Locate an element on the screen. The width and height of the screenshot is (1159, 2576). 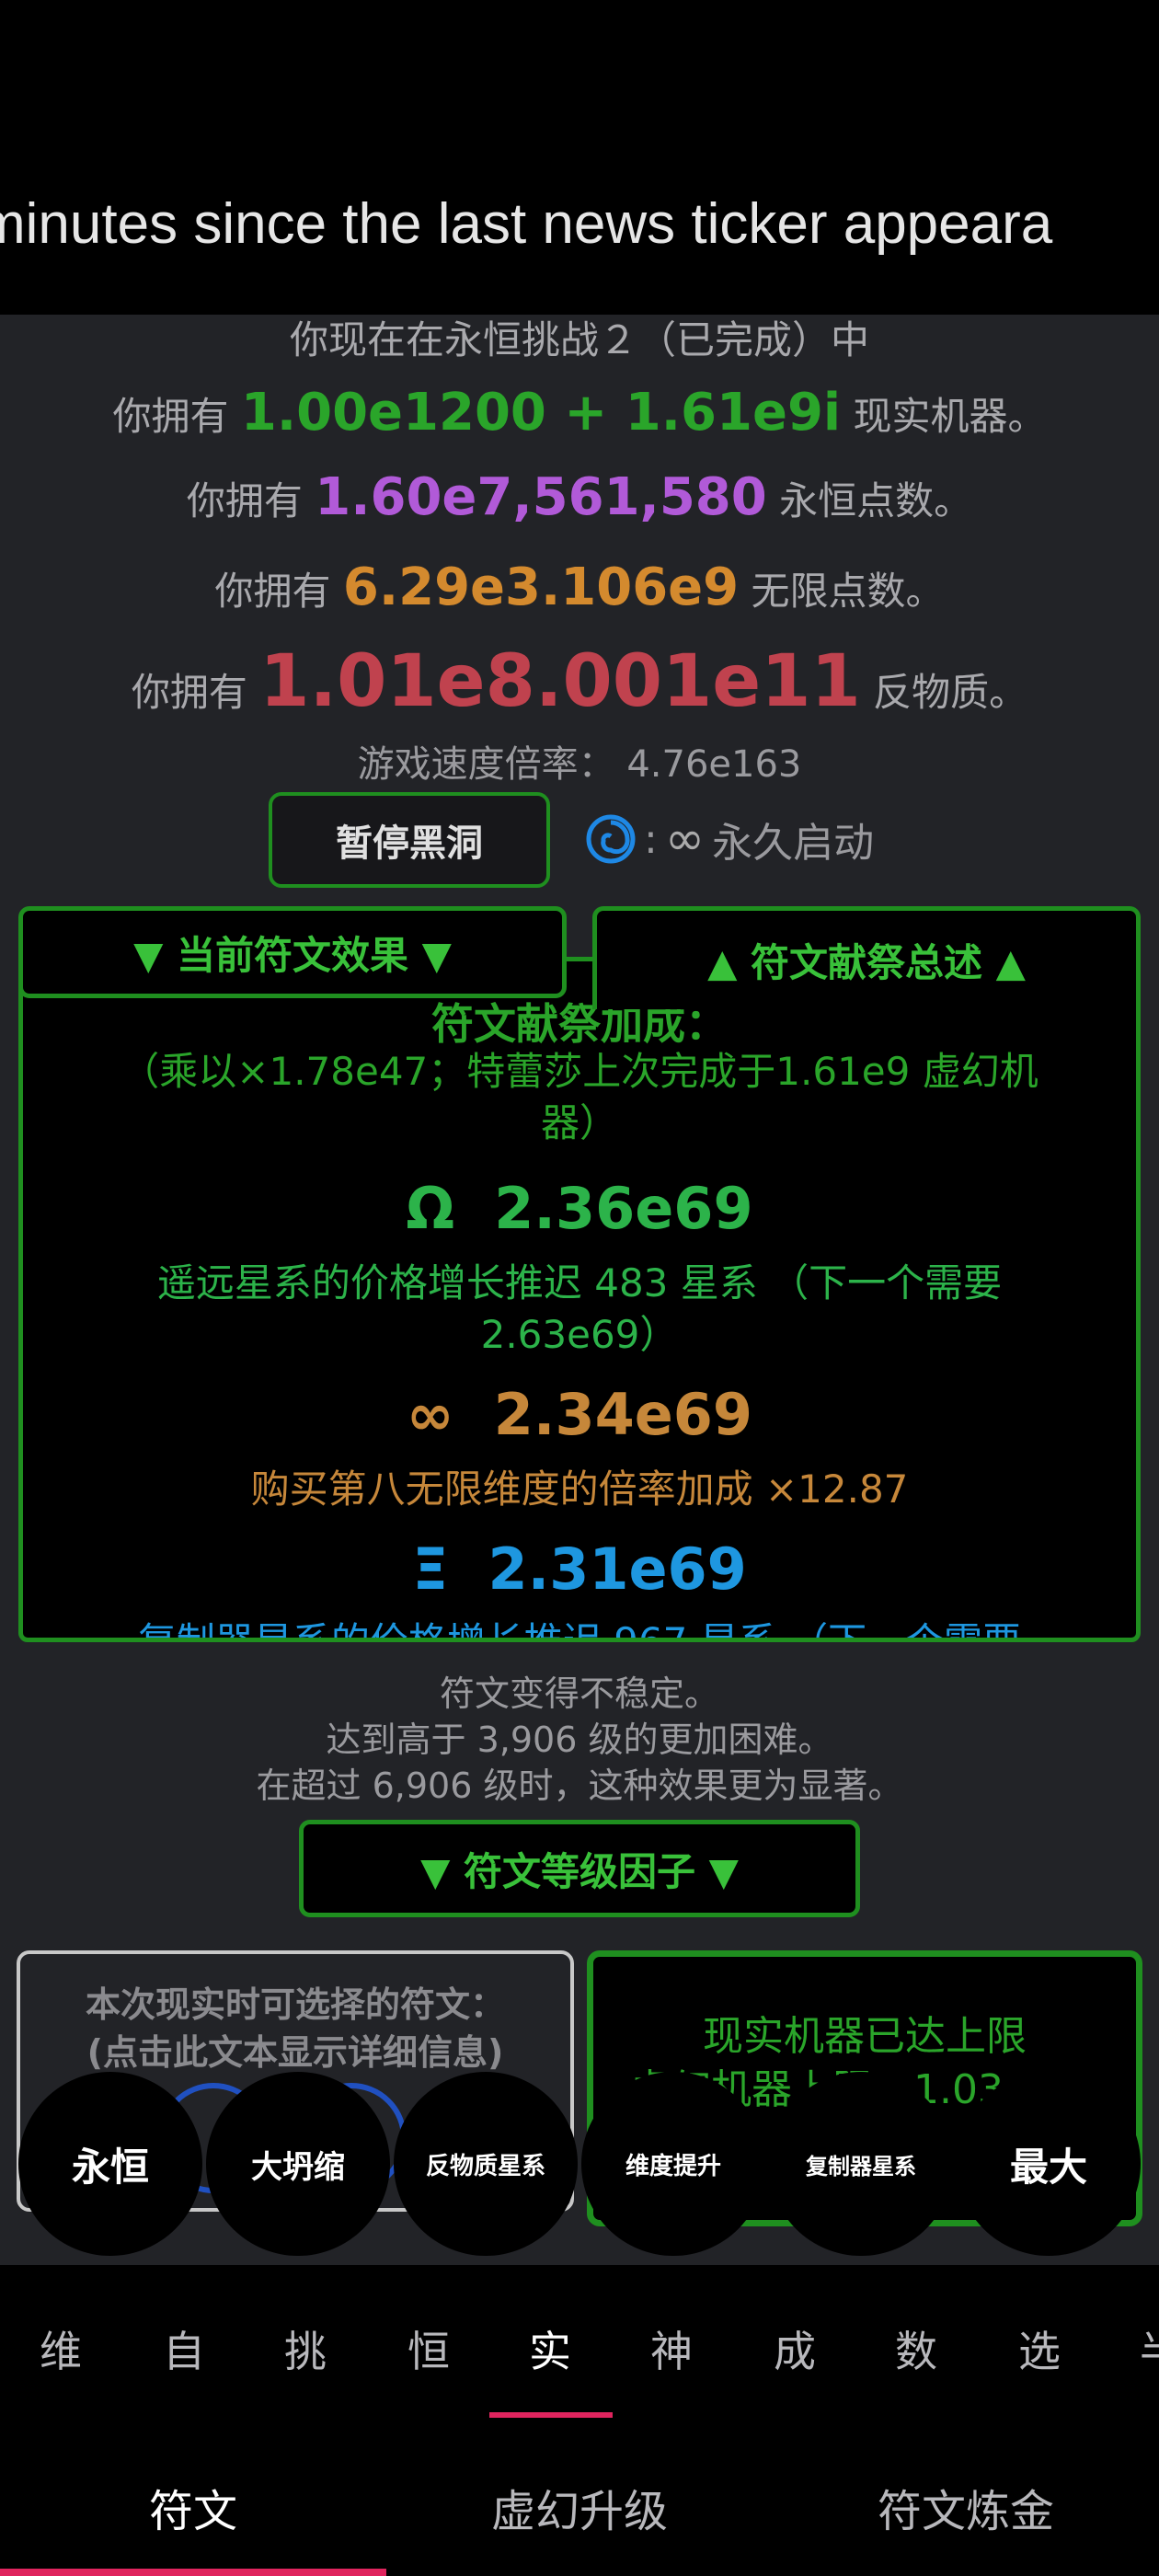
dimension-boost-button: 维度提升 is located at coordinates (673, 2164).